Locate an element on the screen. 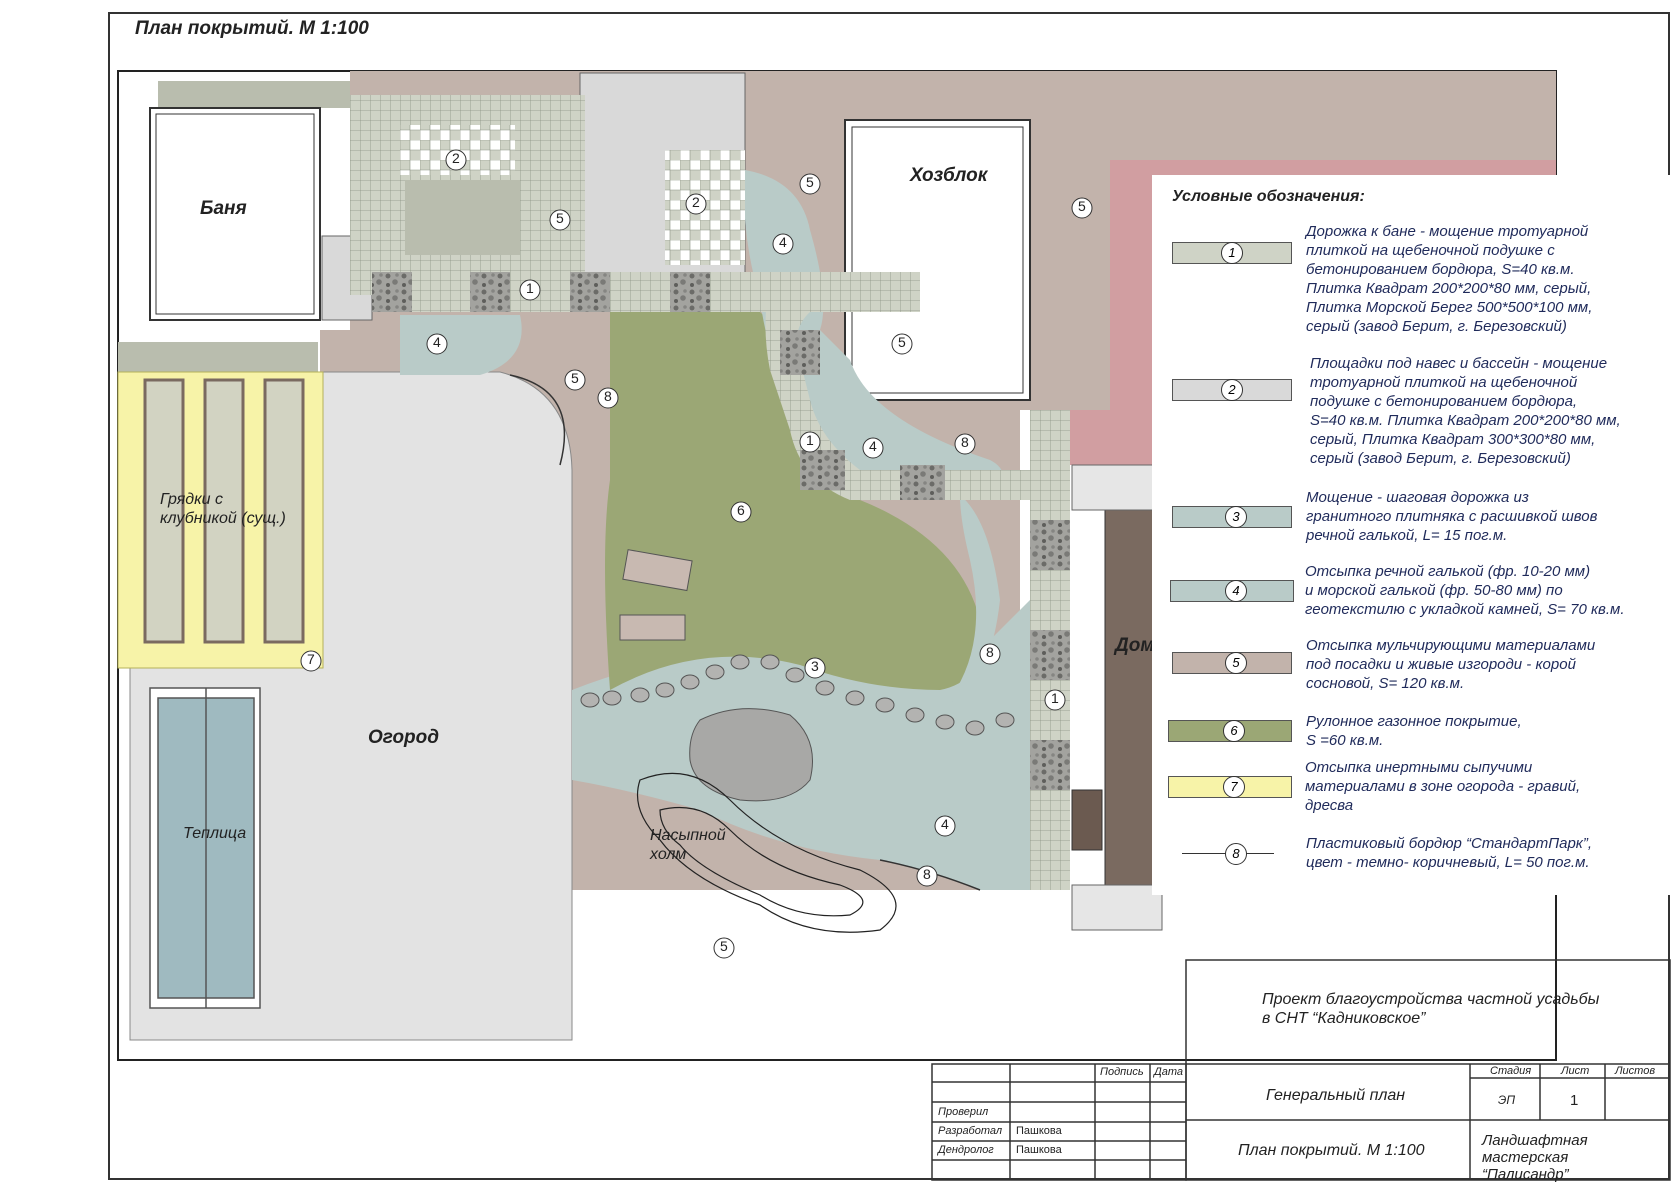 The image size is (1680, 1187). tb-data: Дата is located at coordinates (1169, 1072).